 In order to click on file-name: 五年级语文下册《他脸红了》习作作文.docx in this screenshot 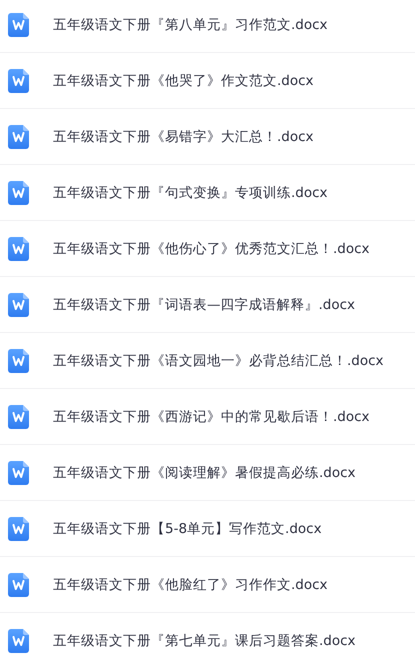, I will do `click(190, 585)`.